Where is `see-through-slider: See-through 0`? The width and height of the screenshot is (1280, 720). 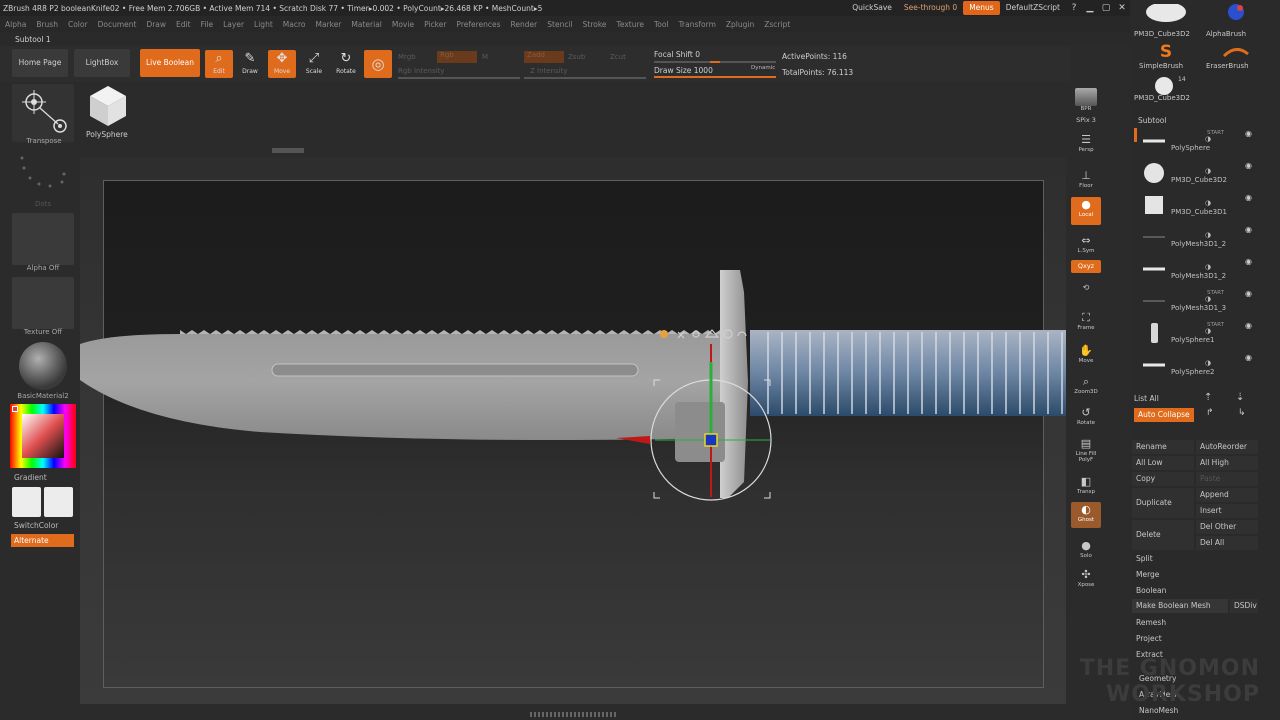
see-through-slider: See-through 0 is located at coordinates (930, 8).